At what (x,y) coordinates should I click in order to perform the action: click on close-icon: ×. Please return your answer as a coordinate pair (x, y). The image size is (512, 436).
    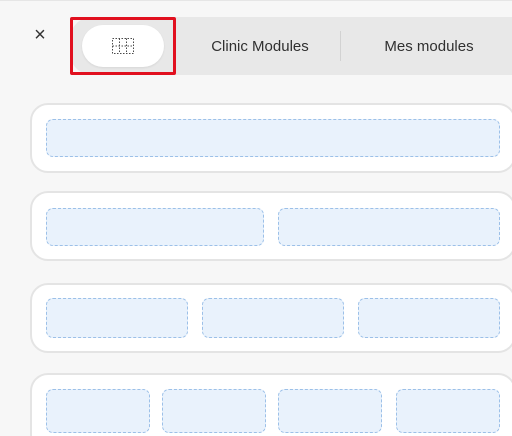
    Looking at the image, I should click on (40, 35).